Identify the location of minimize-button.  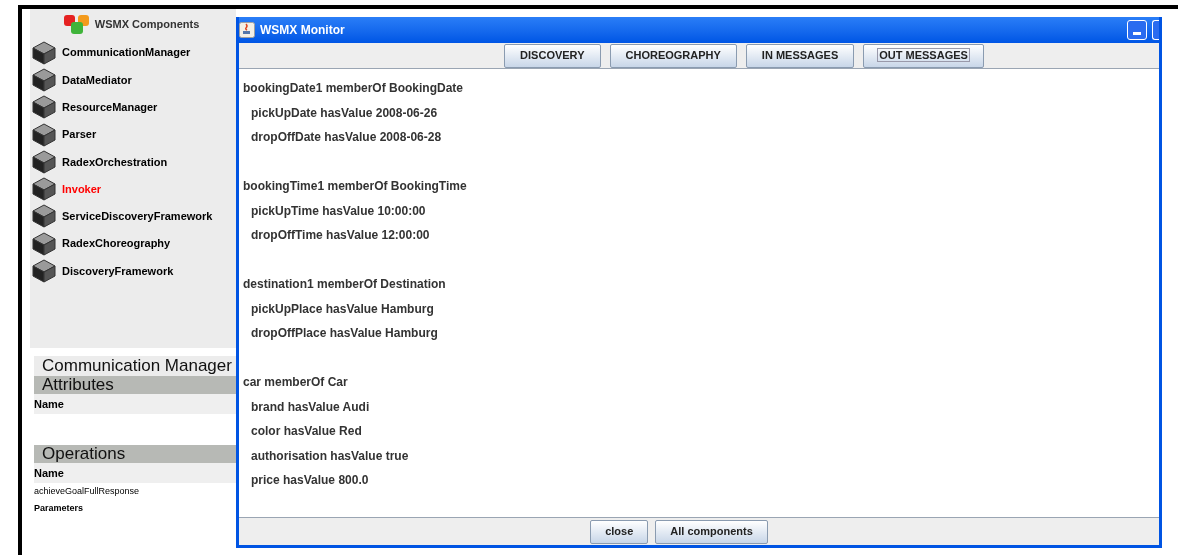
(1137, 30).